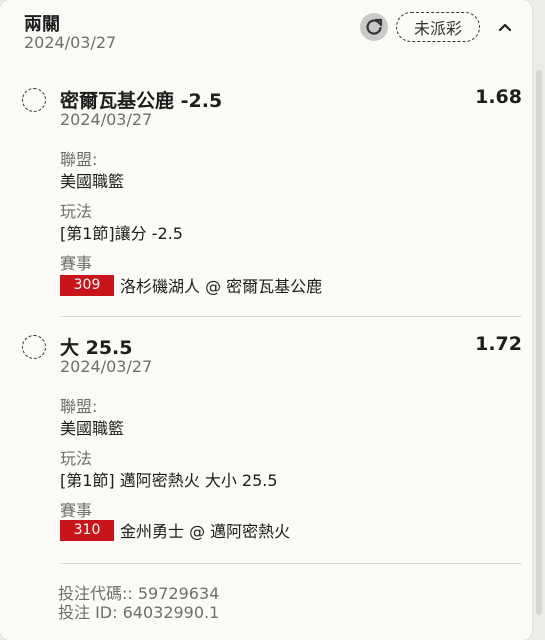 The height and width of the screenshot is (640, 545). What do you see at coordinates (87, 285) in the screenshot?
I see `match-id-badge: 309` at bounding box center [87, 285].